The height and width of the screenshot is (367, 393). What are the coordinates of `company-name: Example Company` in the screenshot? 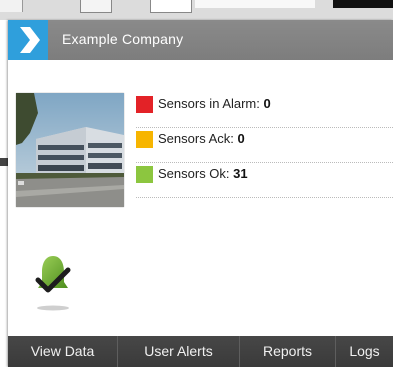 It's located at (123, 39).